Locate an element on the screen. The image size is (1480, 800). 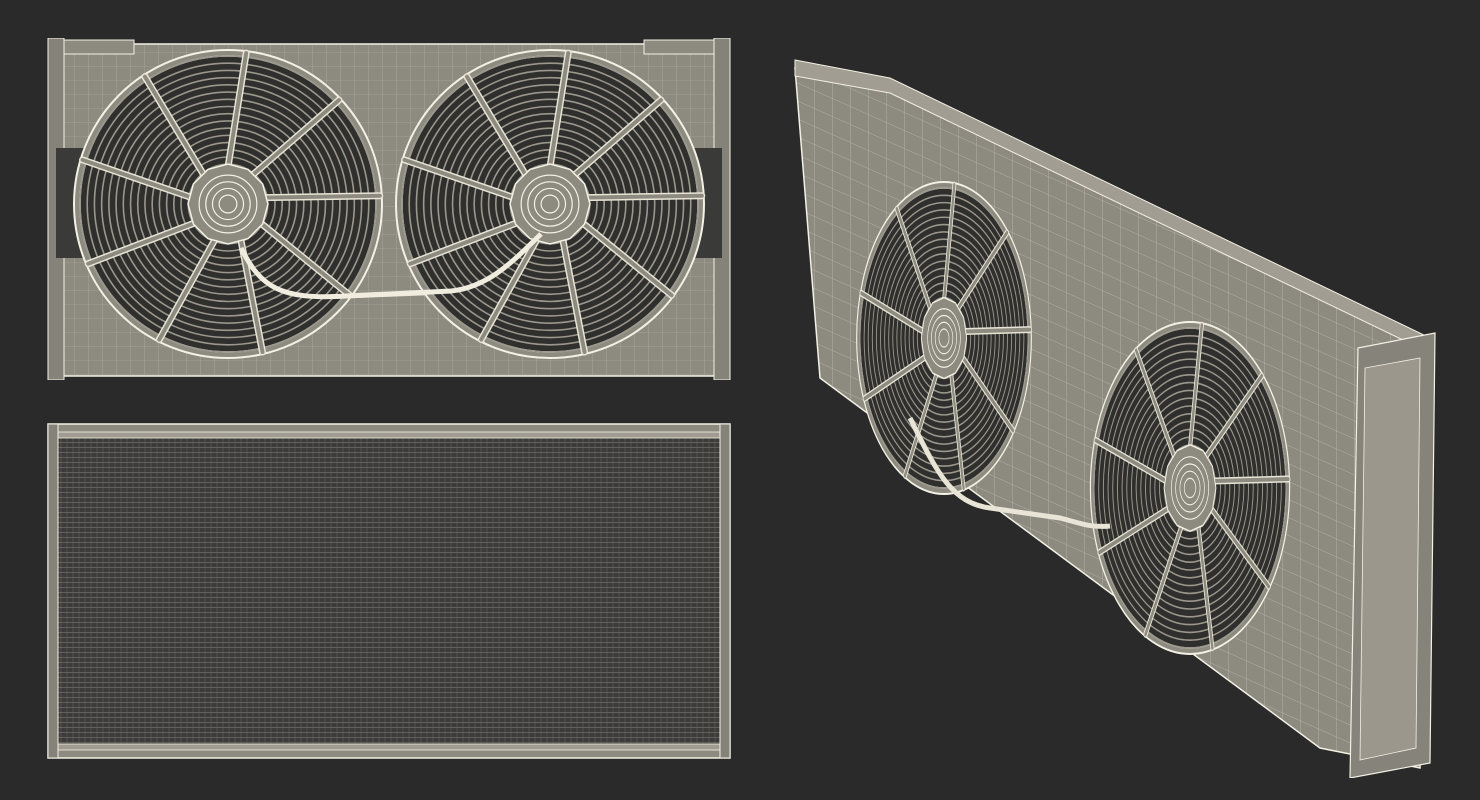
top-left-tab is located at coordinates (99, 47).